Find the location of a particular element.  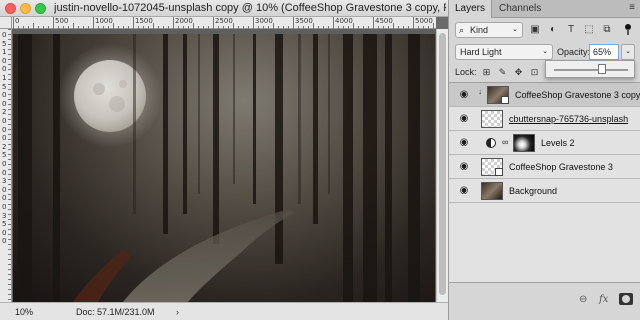

opacity-slider-track is located at coordinates (591, 70).